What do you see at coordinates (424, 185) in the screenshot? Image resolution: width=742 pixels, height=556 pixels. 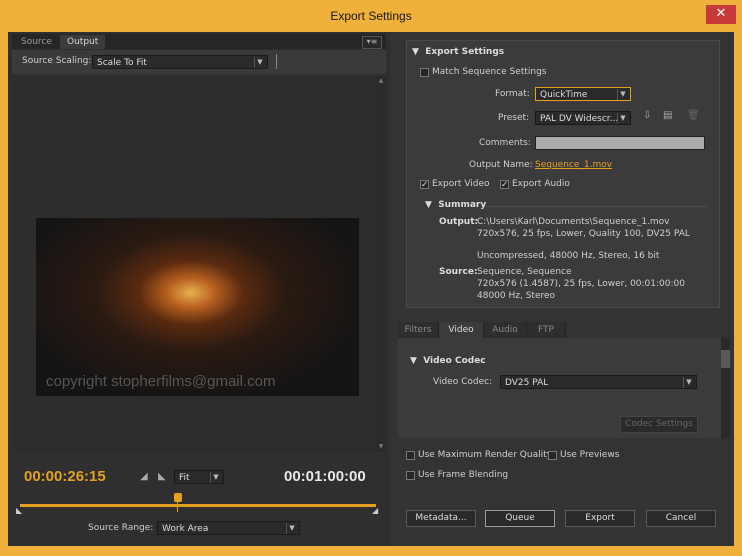 I see `export-video-checkbox: ✓` at bounding box center [424, 185].